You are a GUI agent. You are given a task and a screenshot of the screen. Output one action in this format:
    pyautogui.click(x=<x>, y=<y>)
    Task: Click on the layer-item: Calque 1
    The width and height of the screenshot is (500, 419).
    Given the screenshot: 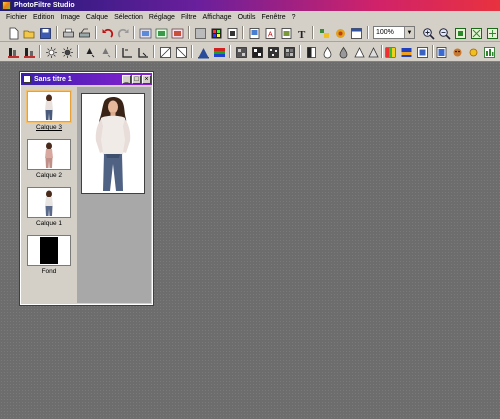 What is the action you would take?
    pyautogui.click(x=49, y=207)
    